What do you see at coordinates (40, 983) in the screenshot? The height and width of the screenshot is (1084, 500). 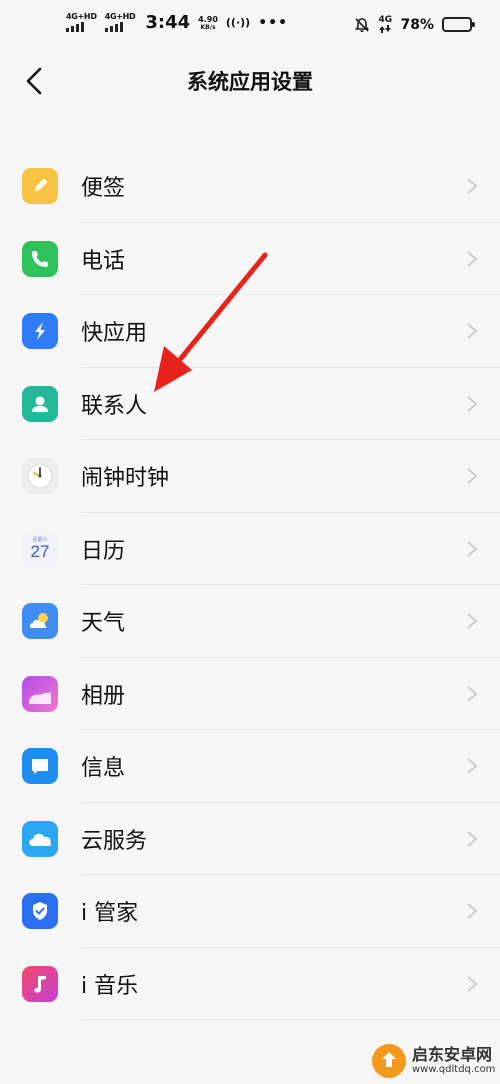 I see `music-icon` at bounding box center [40, 983].